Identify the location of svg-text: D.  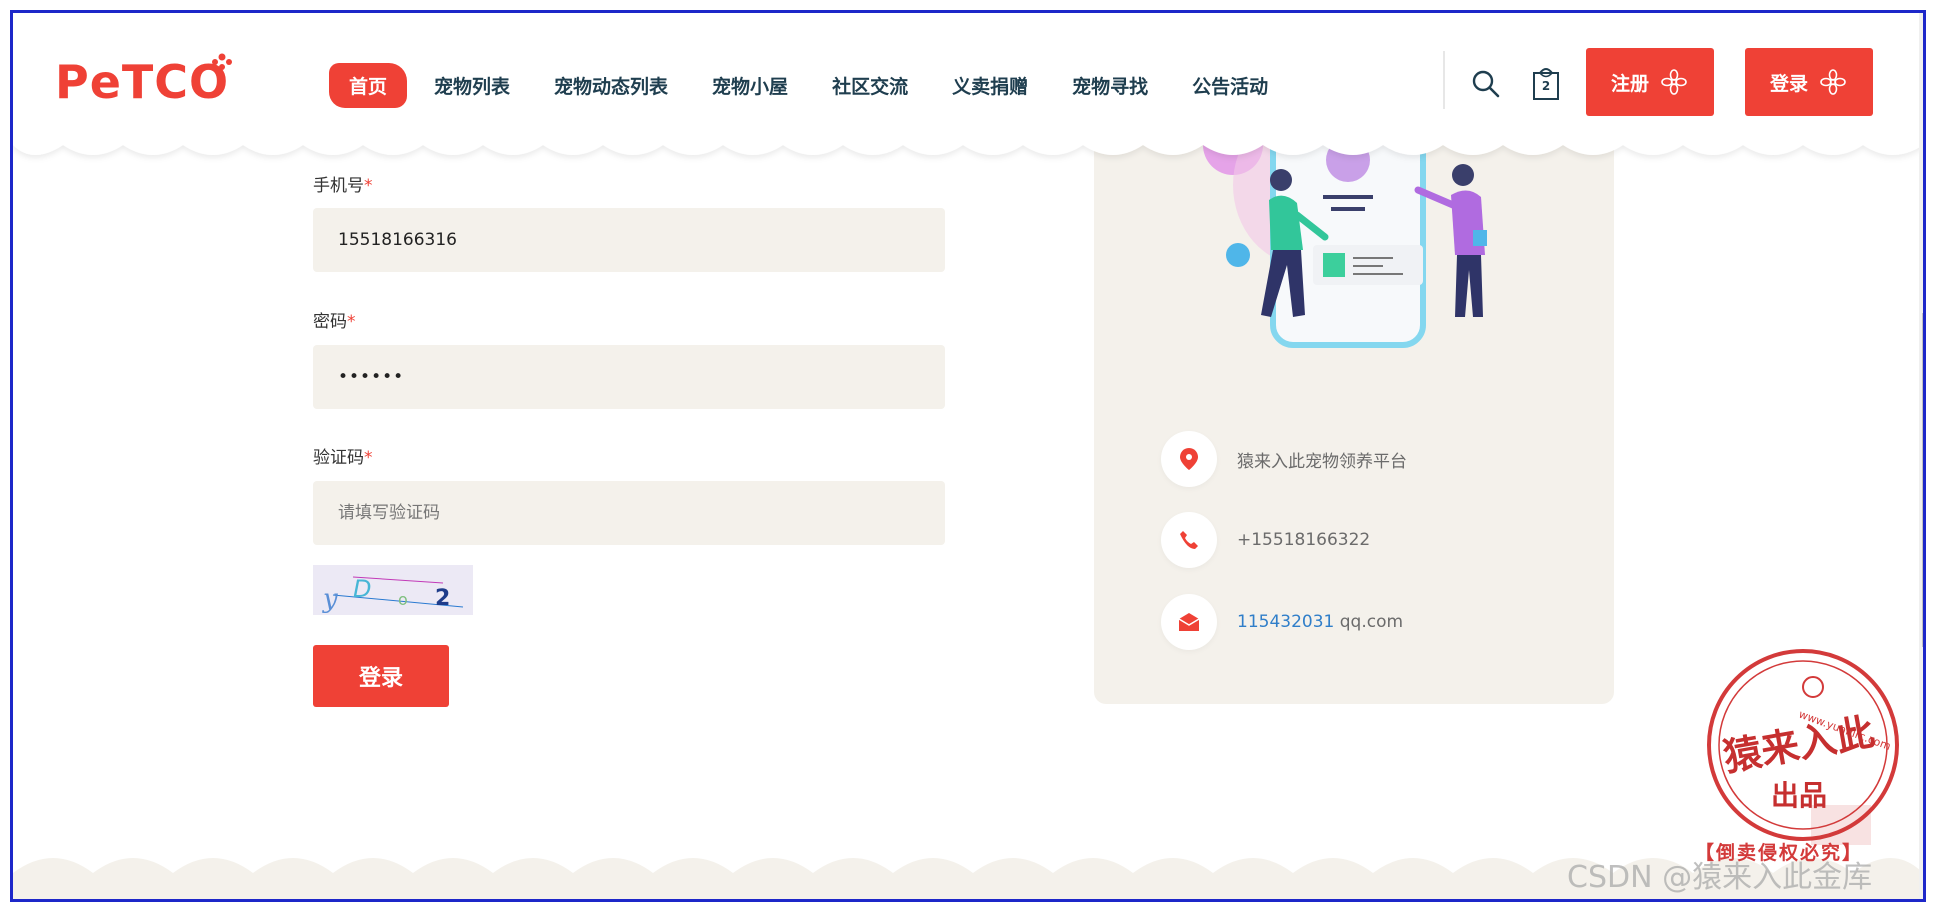
(362, 589).